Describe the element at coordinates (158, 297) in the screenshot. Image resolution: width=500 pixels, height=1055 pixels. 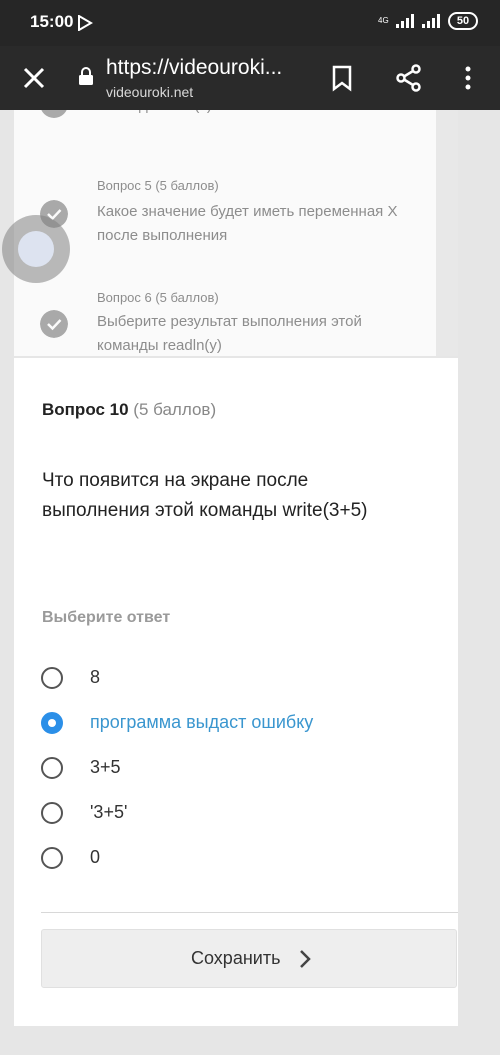
I see `question-list-header: Вопрос 6 (5 баллов)` at that location.